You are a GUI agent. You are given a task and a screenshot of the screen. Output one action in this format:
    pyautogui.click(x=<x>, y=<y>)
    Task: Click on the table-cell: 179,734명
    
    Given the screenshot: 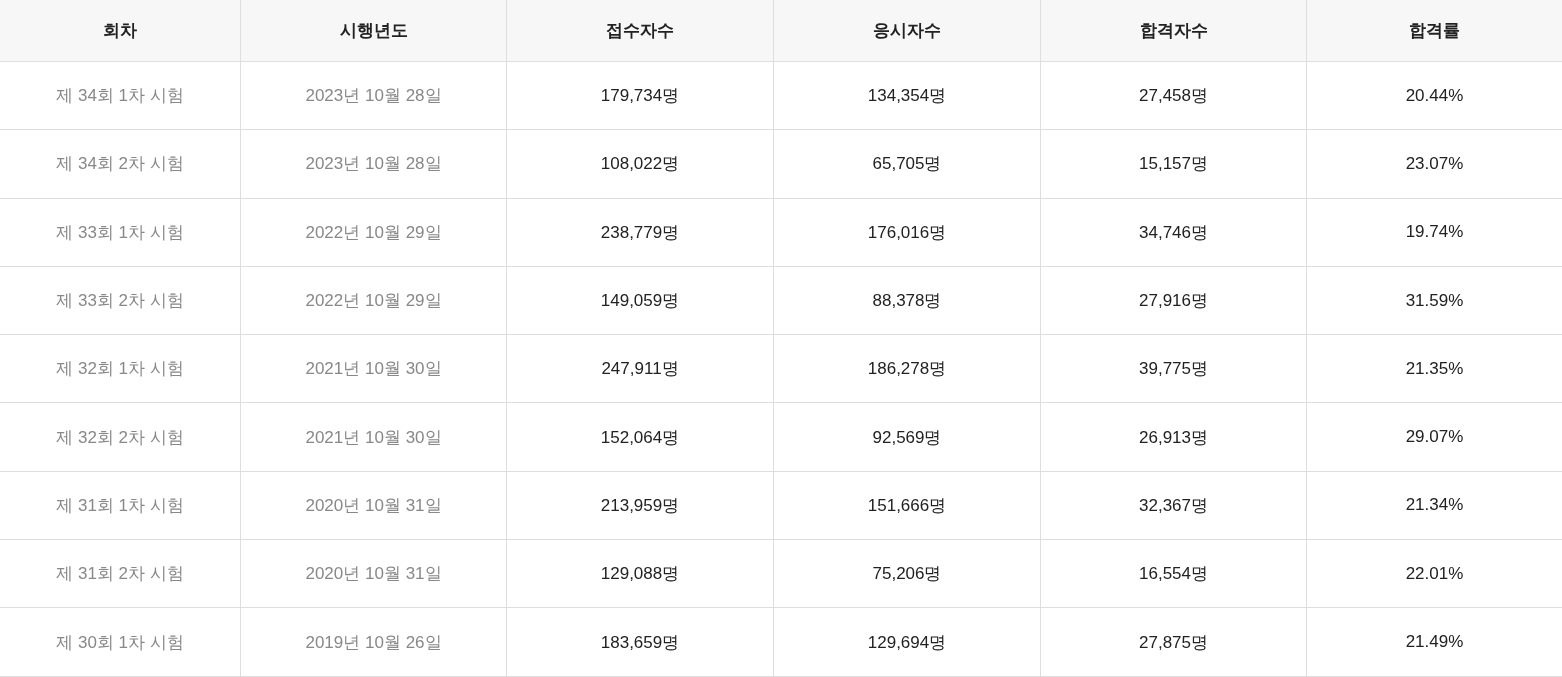 What is the action you would take?
    pyautogui.click(x=639, y=96)
    